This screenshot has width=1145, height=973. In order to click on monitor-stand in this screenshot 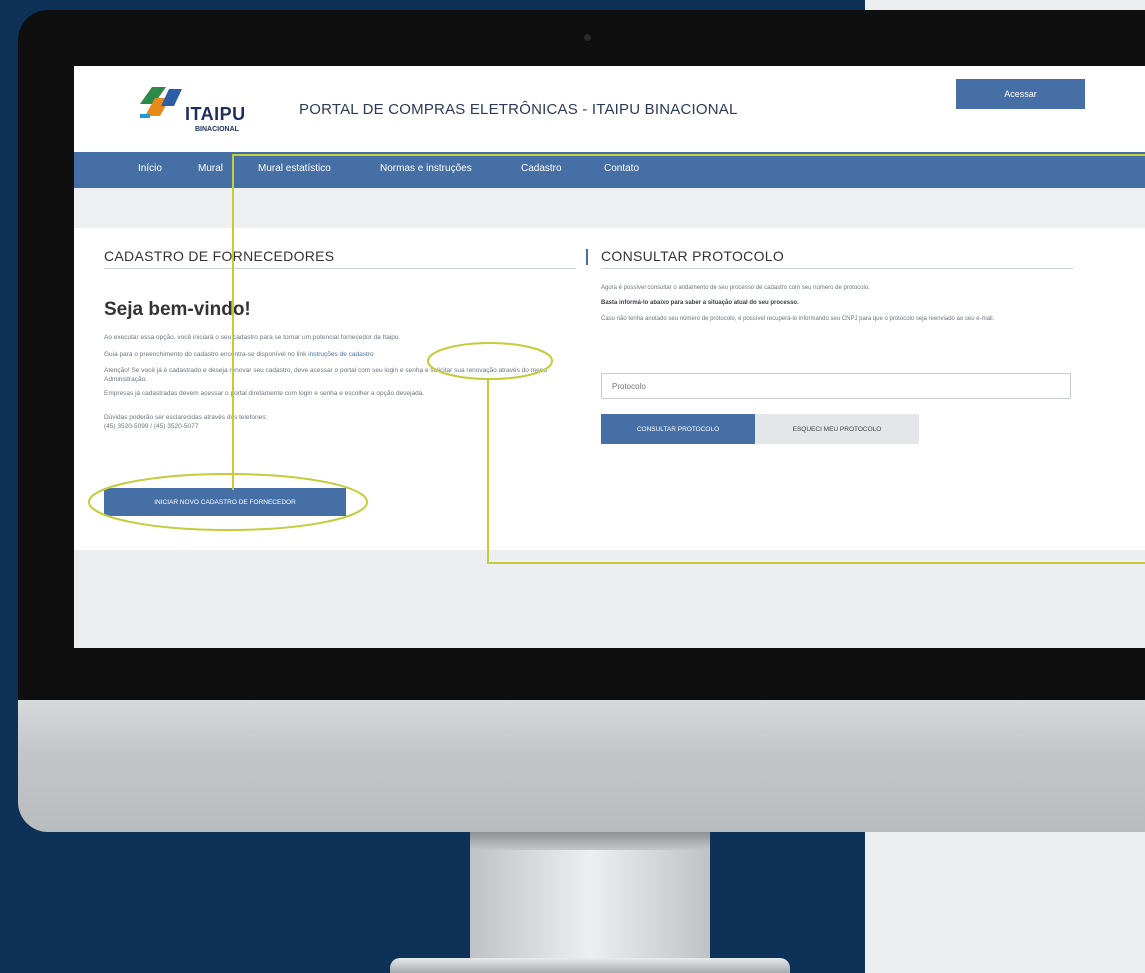, I will do `click(590, 902)`.